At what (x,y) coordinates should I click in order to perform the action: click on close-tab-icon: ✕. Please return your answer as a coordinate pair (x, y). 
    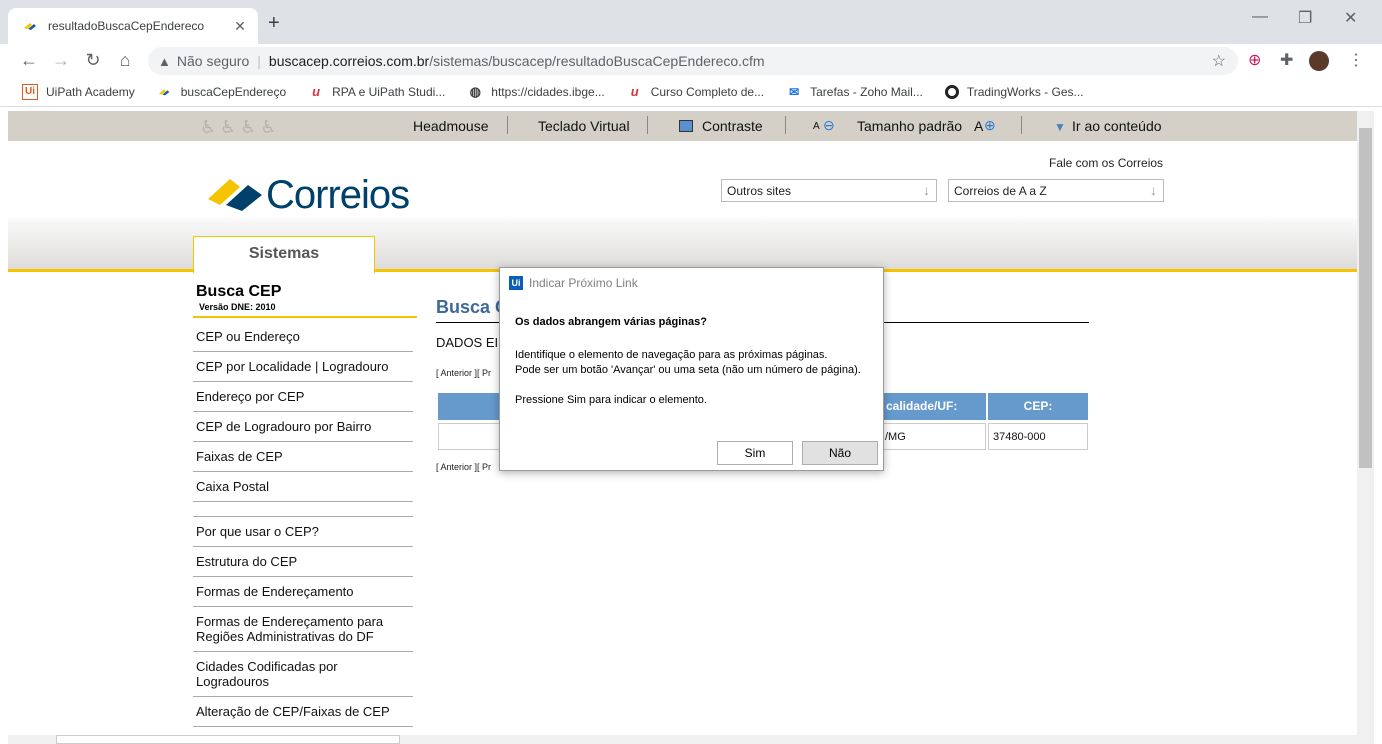
    Looking at the image, I should click on (240, 26).